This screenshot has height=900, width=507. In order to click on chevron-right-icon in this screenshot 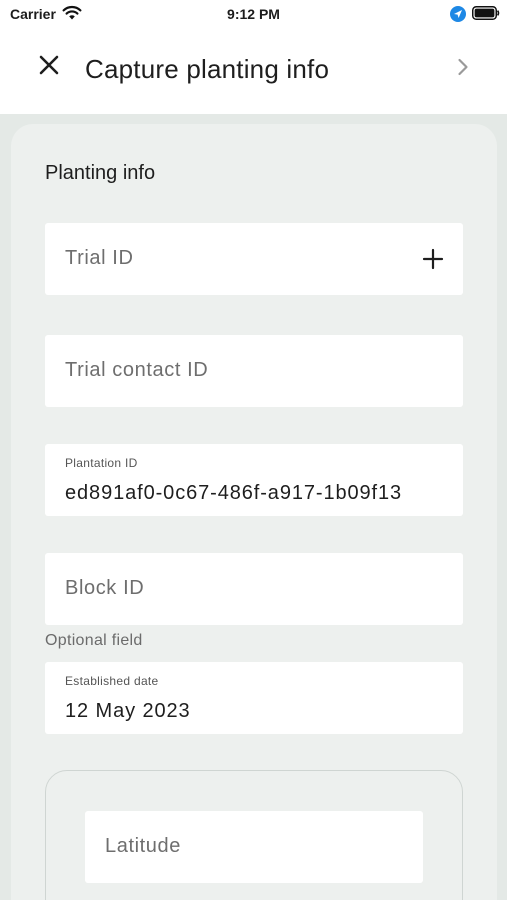, I will do `click(463, 69)`.